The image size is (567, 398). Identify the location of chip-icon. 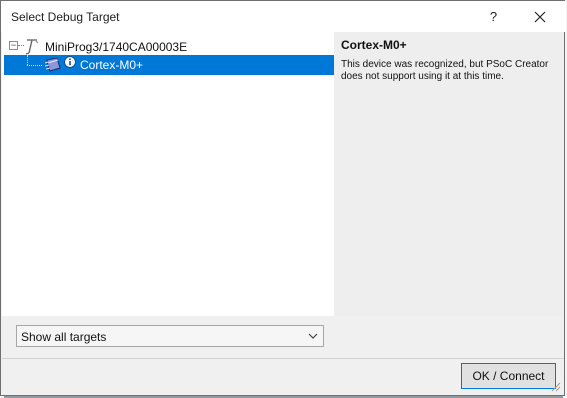
(52, 65).